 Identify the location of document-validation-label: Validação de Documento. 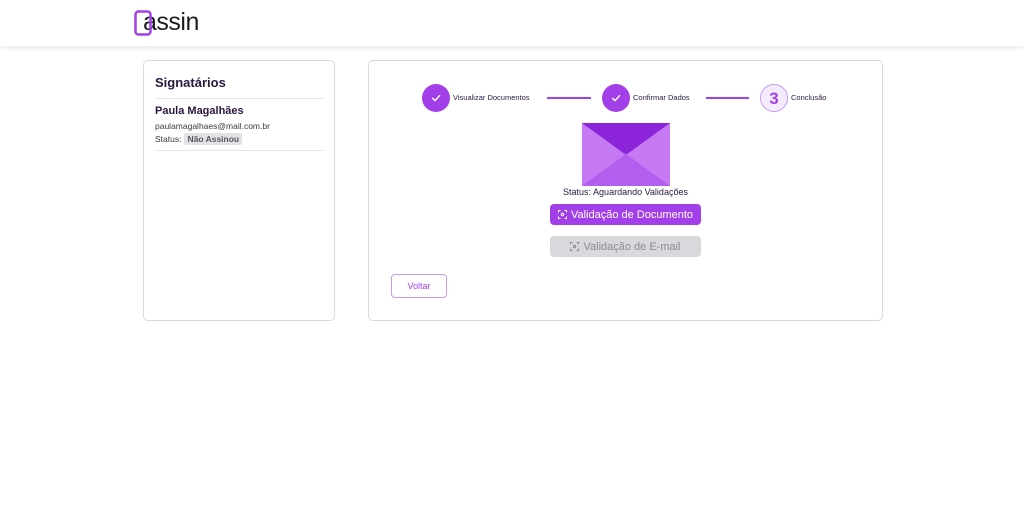
(632, 214).